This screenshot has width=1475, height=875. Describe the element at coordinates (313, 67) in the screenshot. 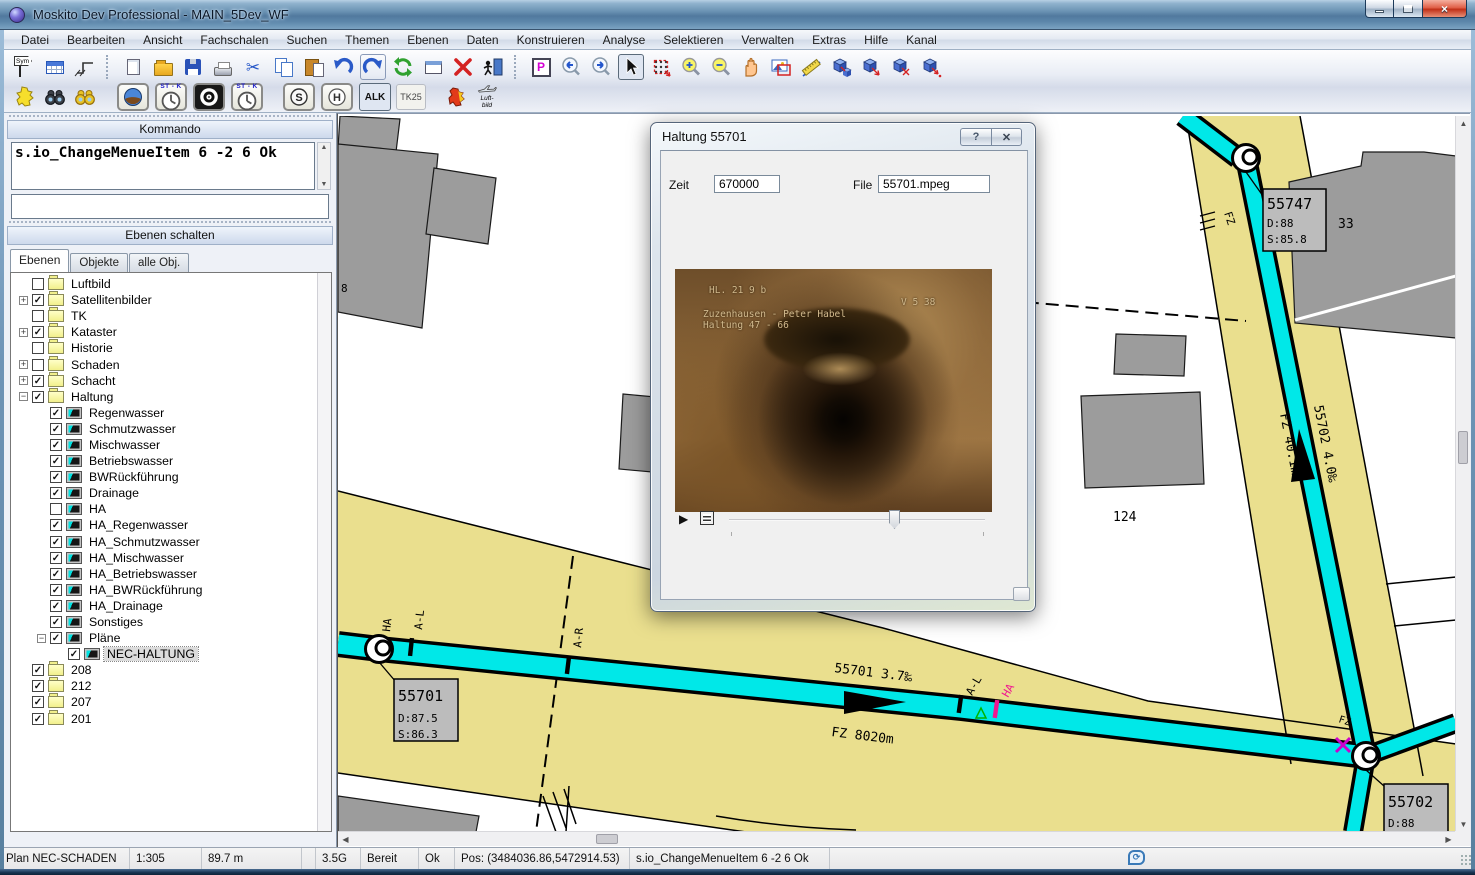

I see `paste-button` at that location.